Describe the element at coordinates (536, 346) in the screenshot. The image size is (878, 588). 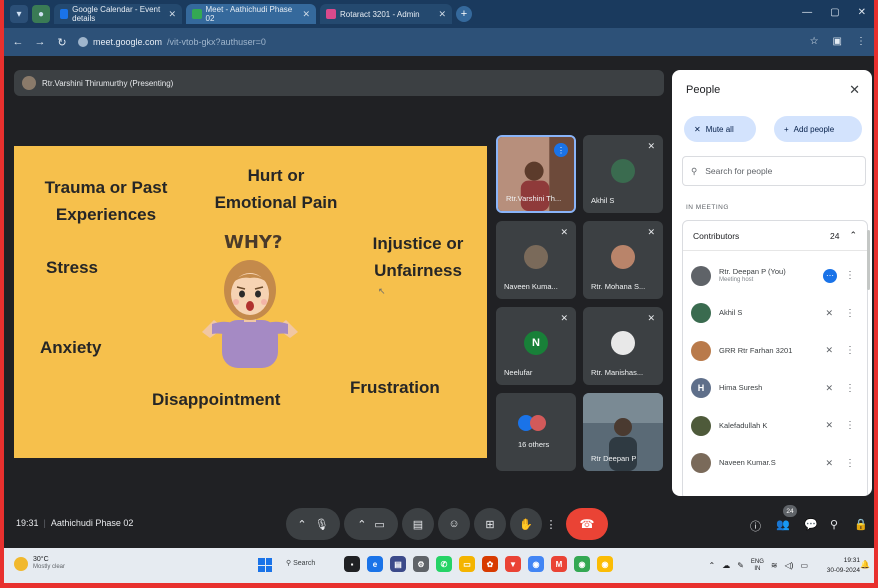
I see `participant-tile: ✕ N Neelufar` at that location.